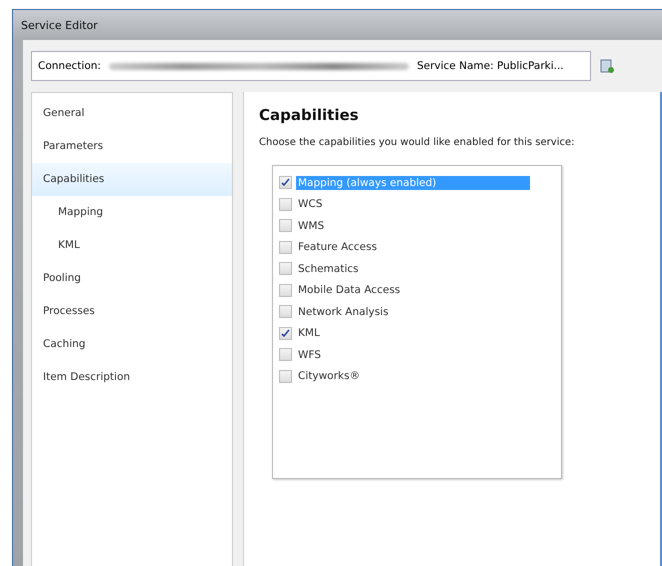 The height and width of the screenshot is (566, 662). What do you see at coordinates (311, 225) in the screenshot?
I see `capability-label: WMS` at bounding box center [311, 225].